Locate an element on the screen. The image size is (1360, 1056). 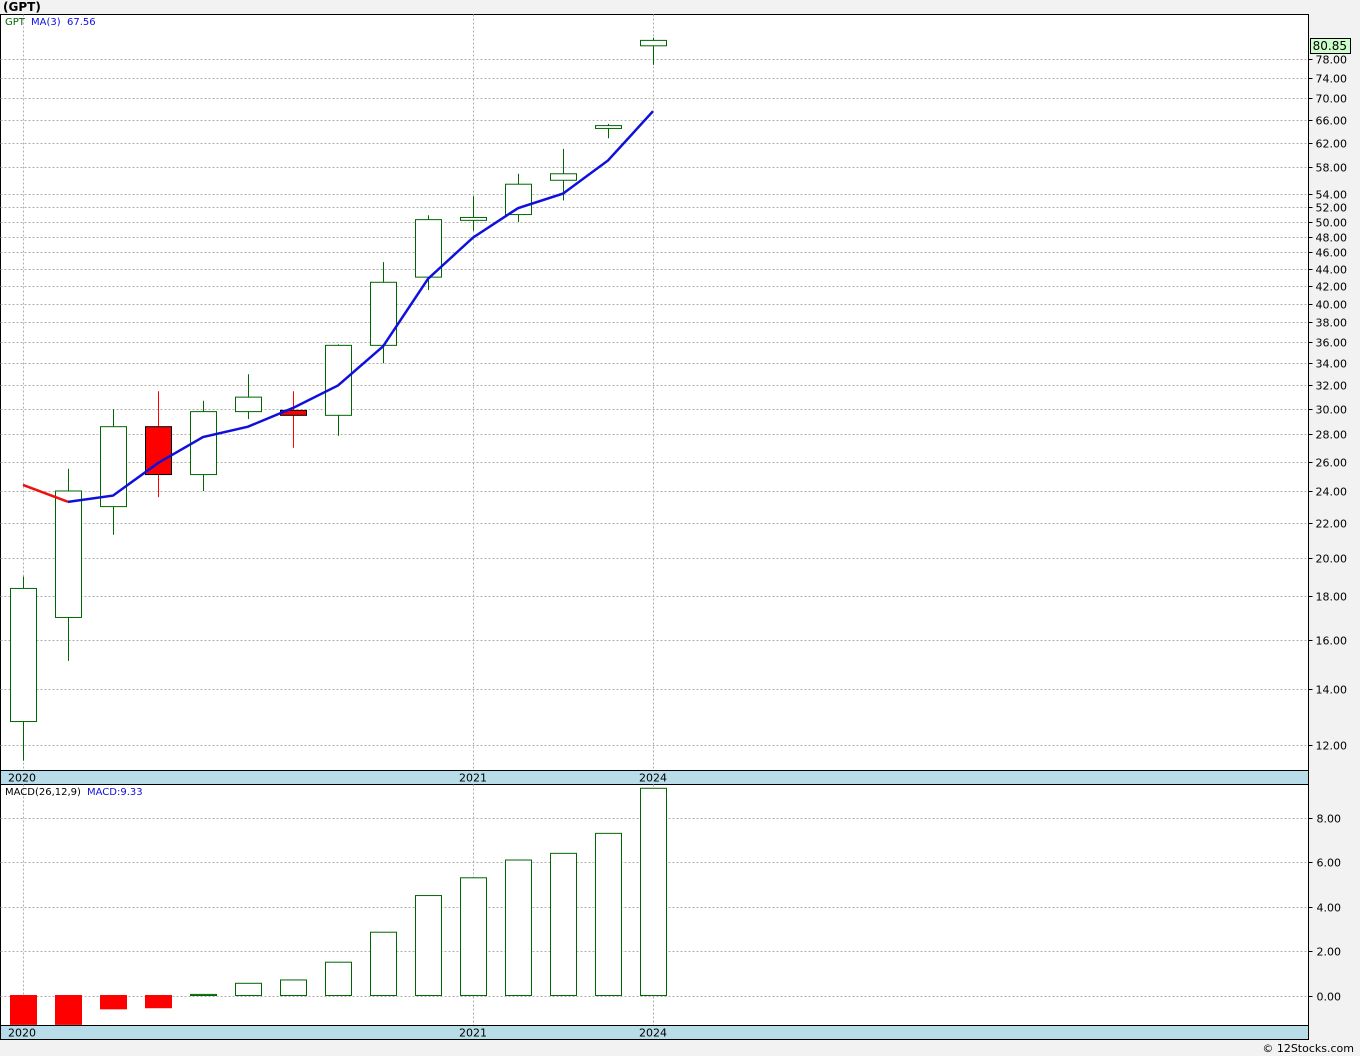
price-y-tick-label: 20.00 is located at coordinates (1332, 559).